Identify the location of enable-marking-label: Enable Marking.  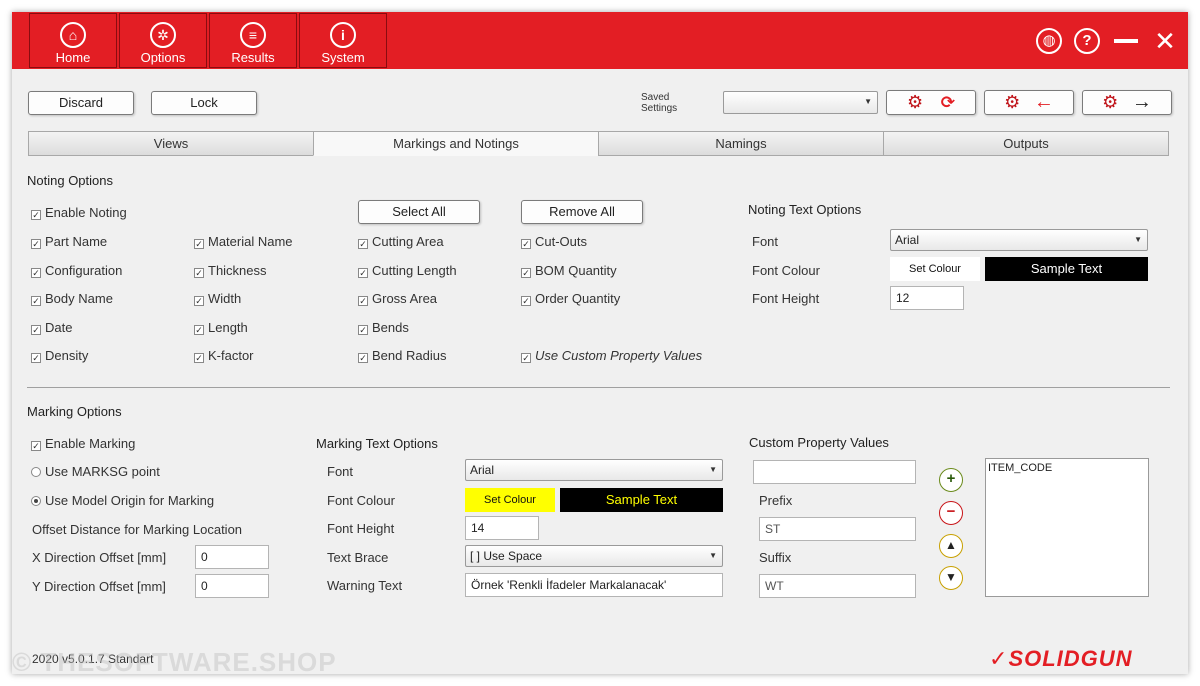
(90, 443).